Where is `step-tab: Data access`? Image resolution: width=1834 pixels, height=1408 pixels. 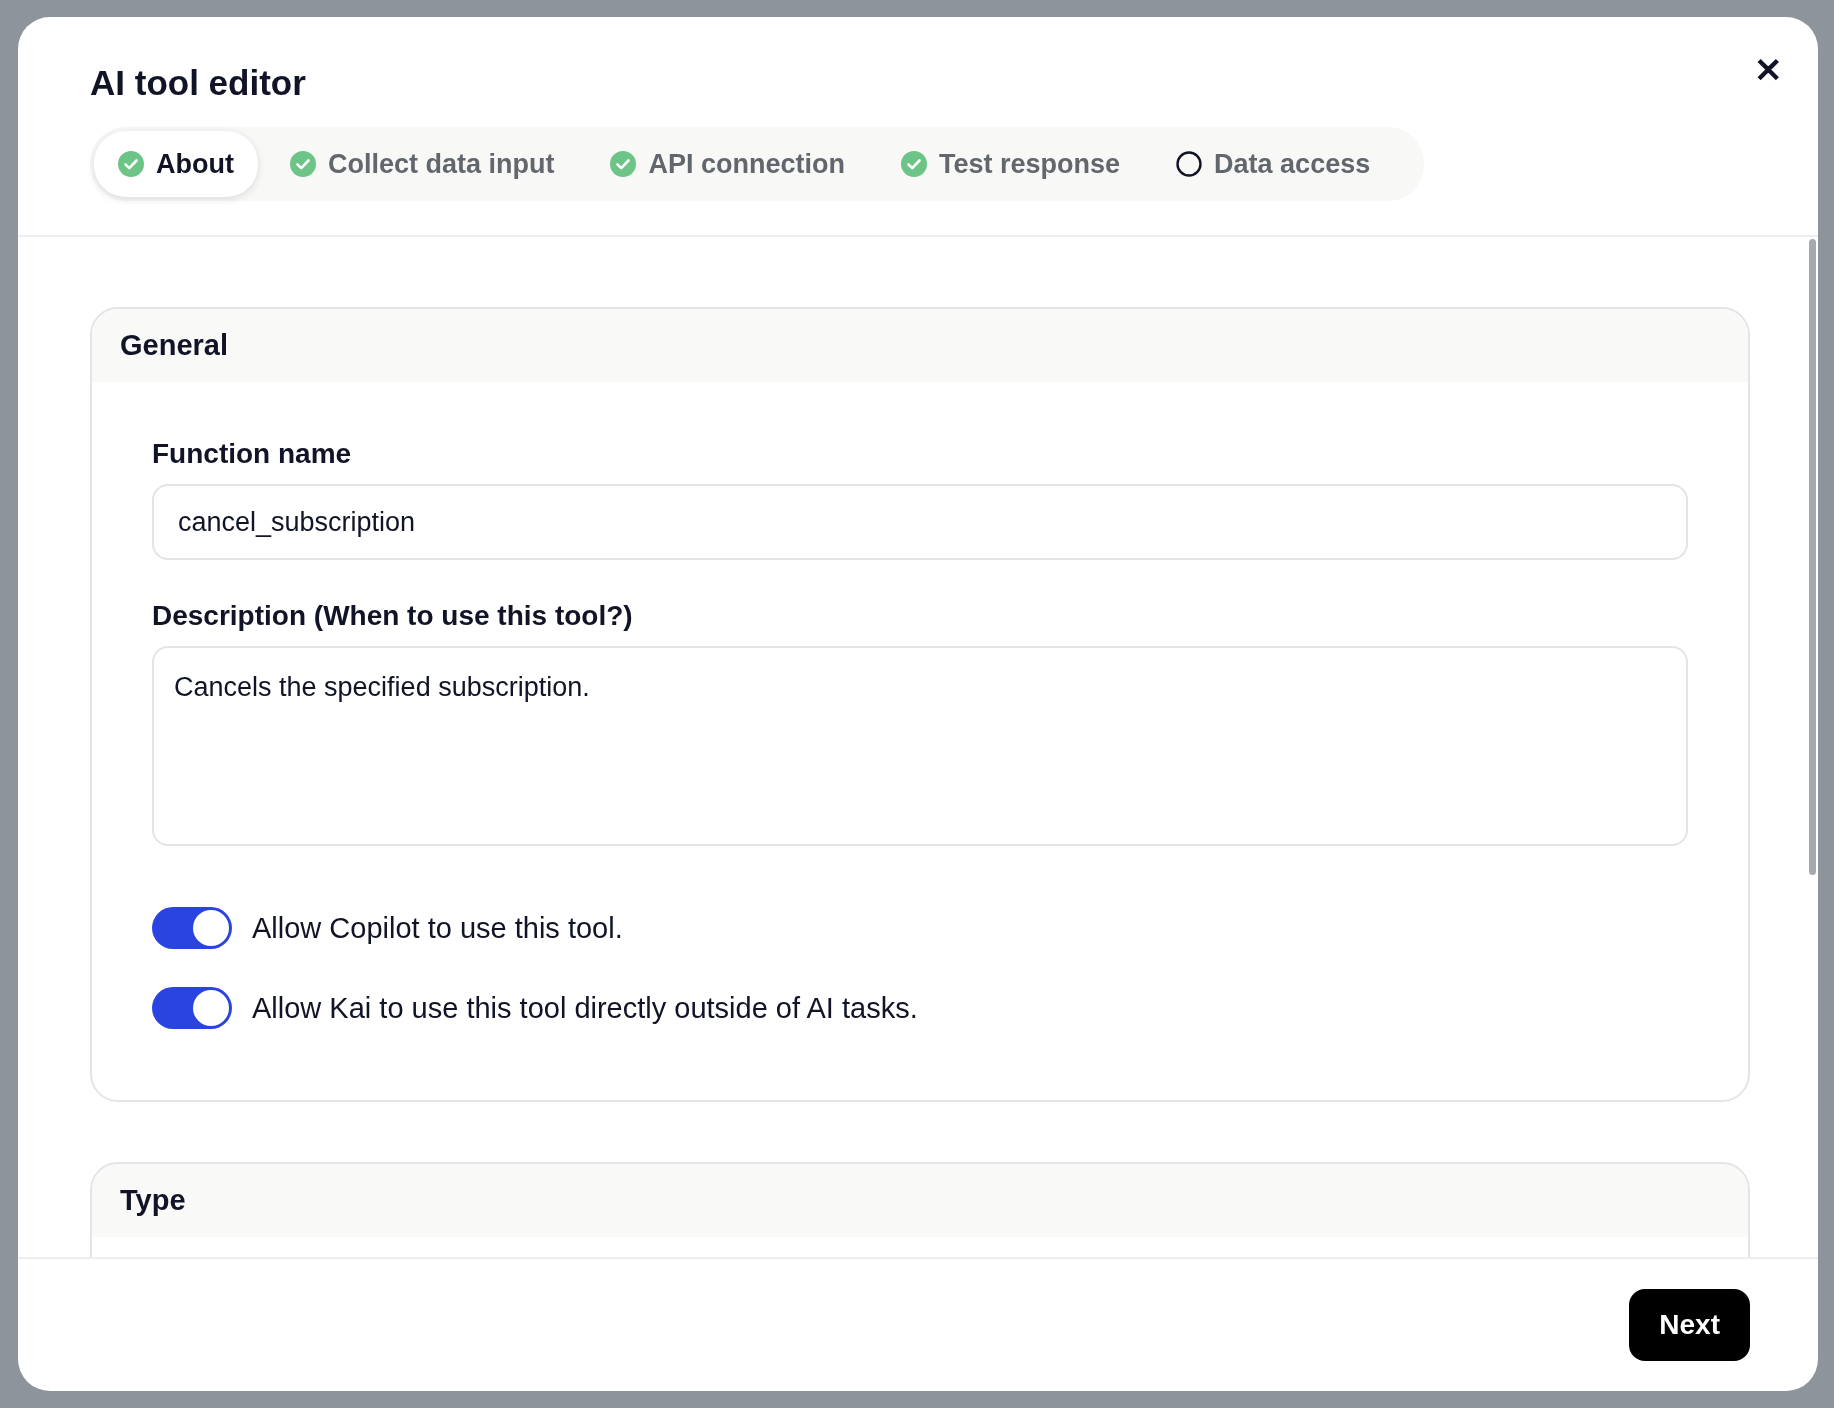
step-tab: Data access is located at coordinates (1273, 164).